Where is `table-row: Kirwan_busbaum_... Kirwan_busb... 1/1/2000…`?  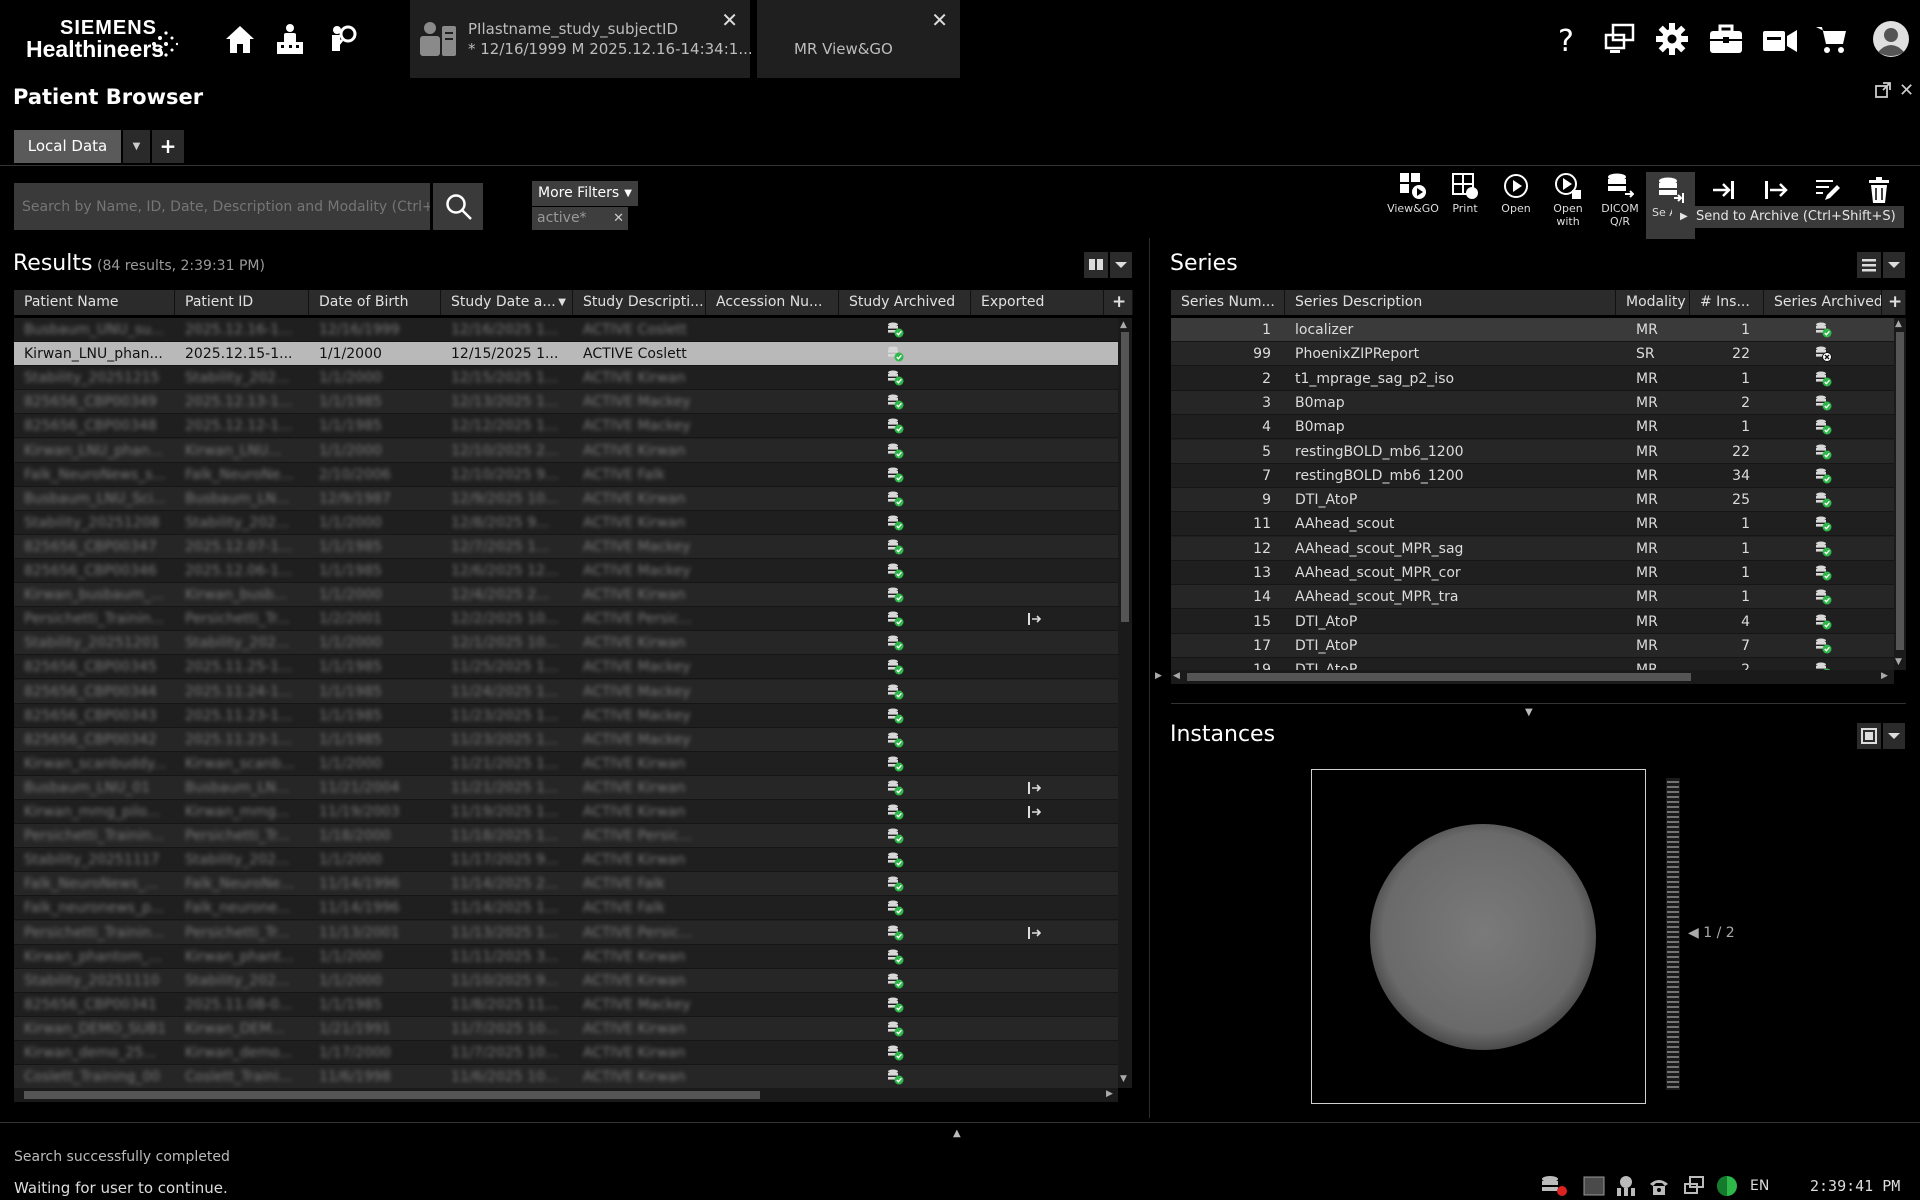 table-row: Kirwan_busbaum_... Kirwan_busb... 1/1/2000… is located at coordinates (566, 595).